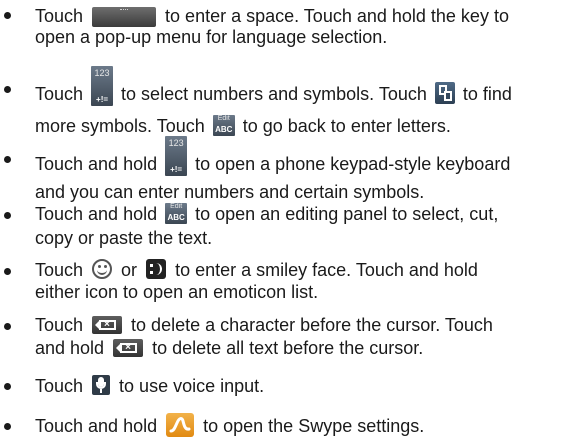  Describe the element at coordinates (124, 17) in the screenshot. I see `space-key-icon` at that location.